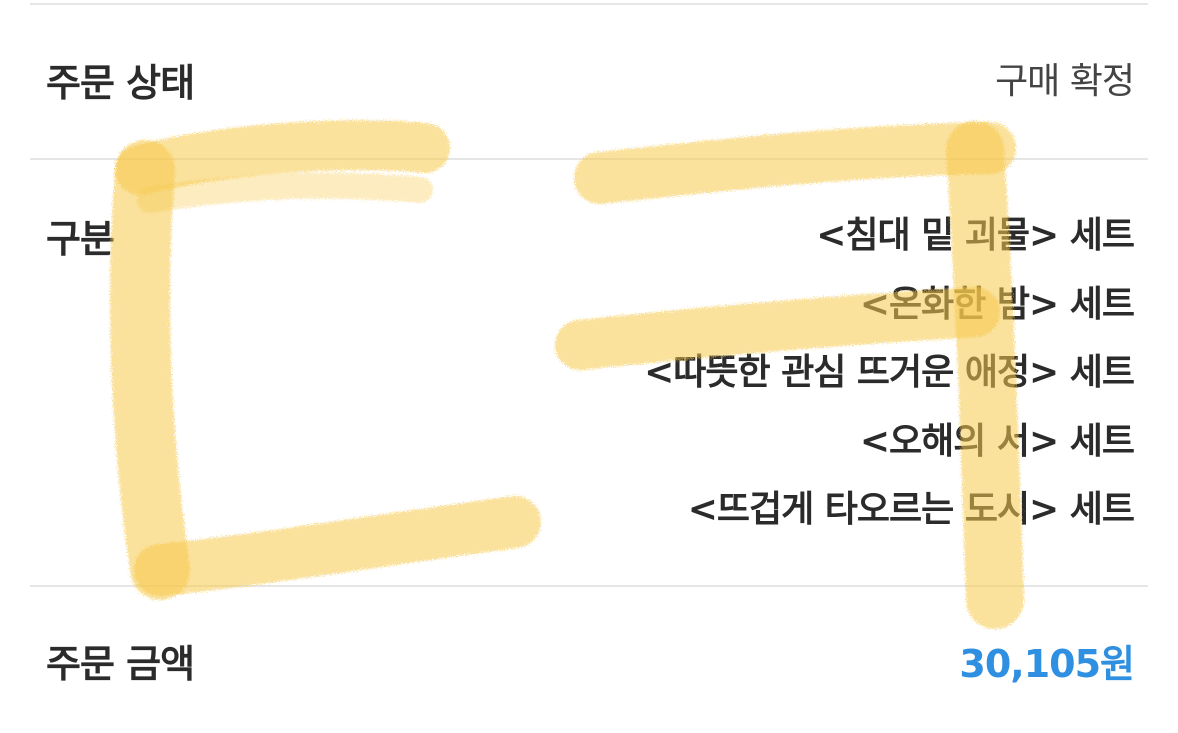 This screenshot has width=1178, height=733. I want to click on set-item: <오해의 서> 세트, so click(997, 441).